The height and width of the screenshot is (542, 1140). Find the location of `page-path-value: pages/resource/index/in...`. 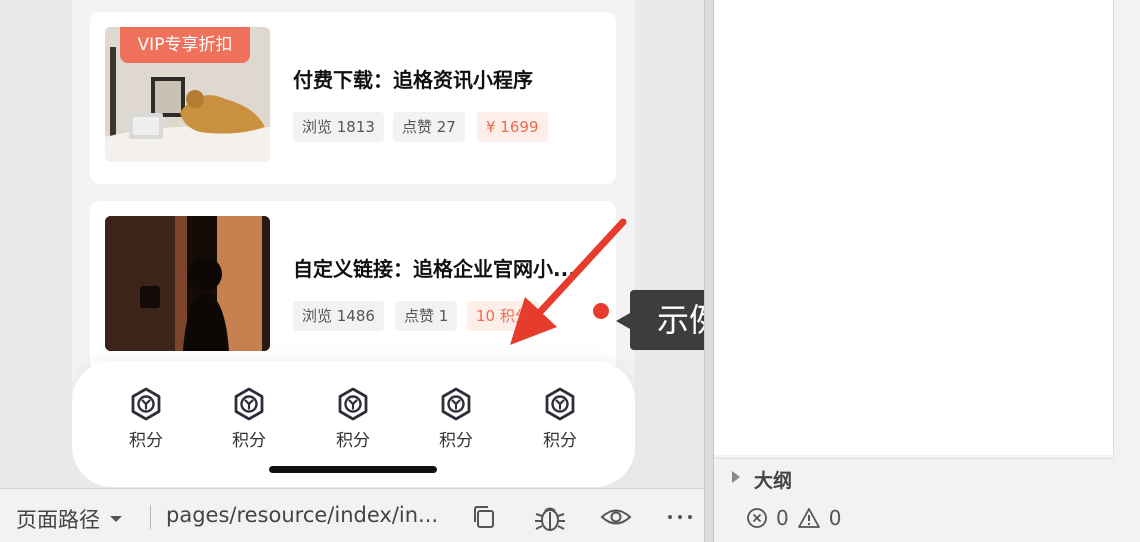

page-path-value: pages/resource/index/in... is located at coordinates (302, 515).